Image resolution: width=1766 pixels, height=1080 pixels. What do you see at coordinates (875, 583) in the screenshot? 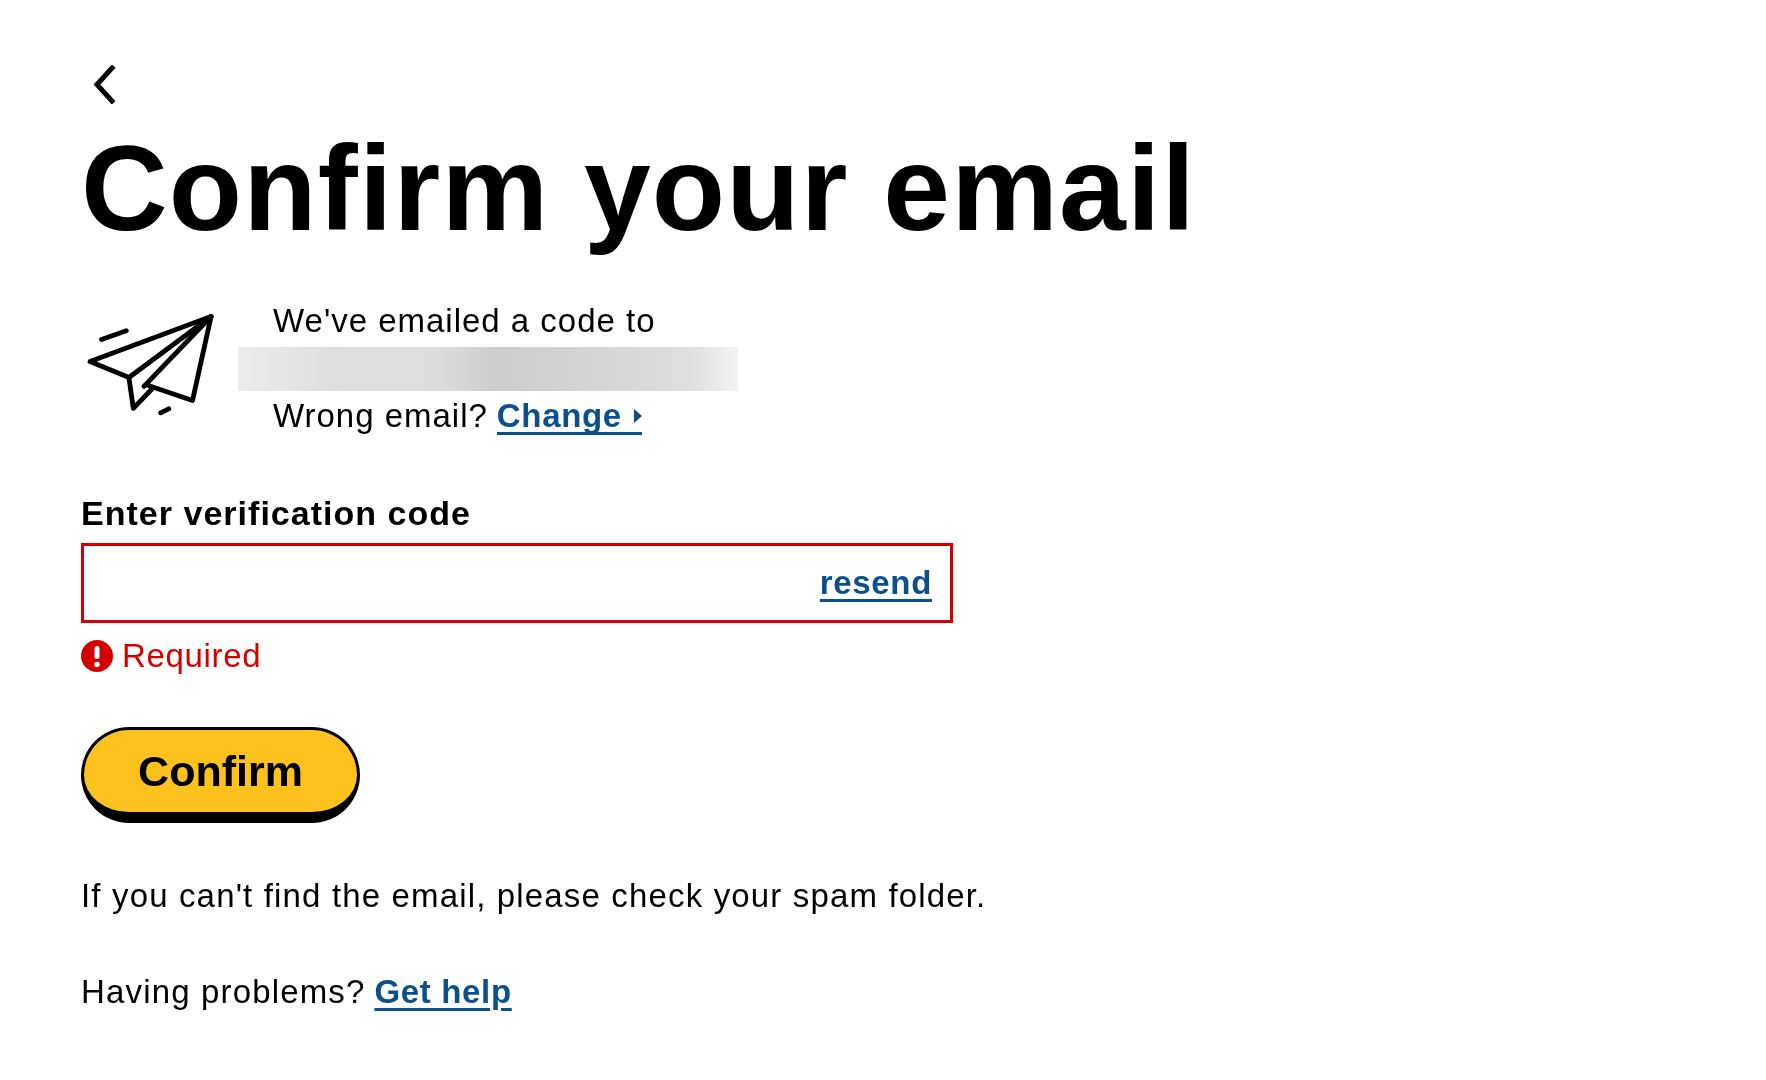
I see `resend-link: resend` at bounding box center [875, 583].